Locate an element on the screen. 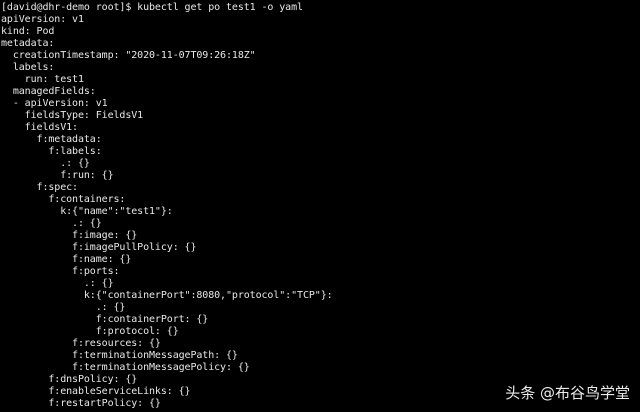 The image size is (640, 412). terminal-line: fieldsV1: is located at coordinates (39, 127).